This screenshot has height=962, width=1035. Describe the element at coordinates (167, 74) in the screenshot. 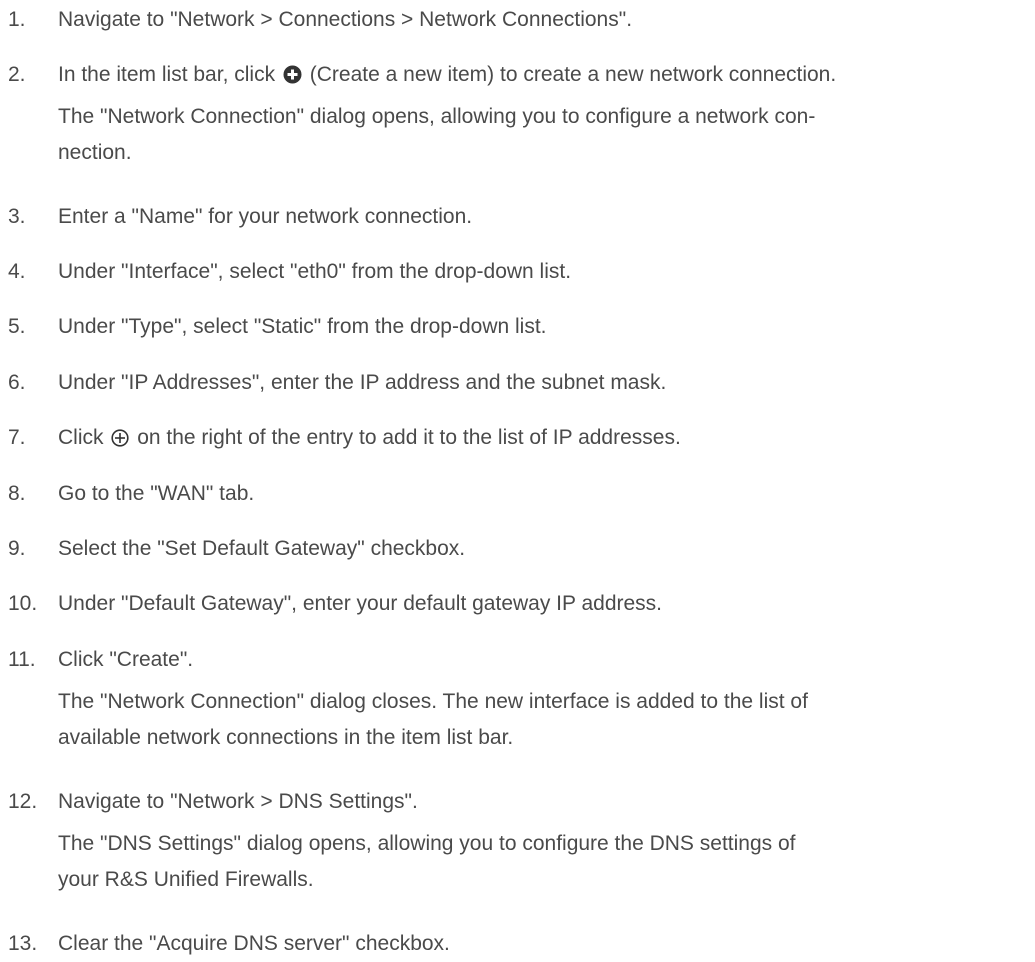

I see `step-text-before-icon: In the item list bar, click` at that location.